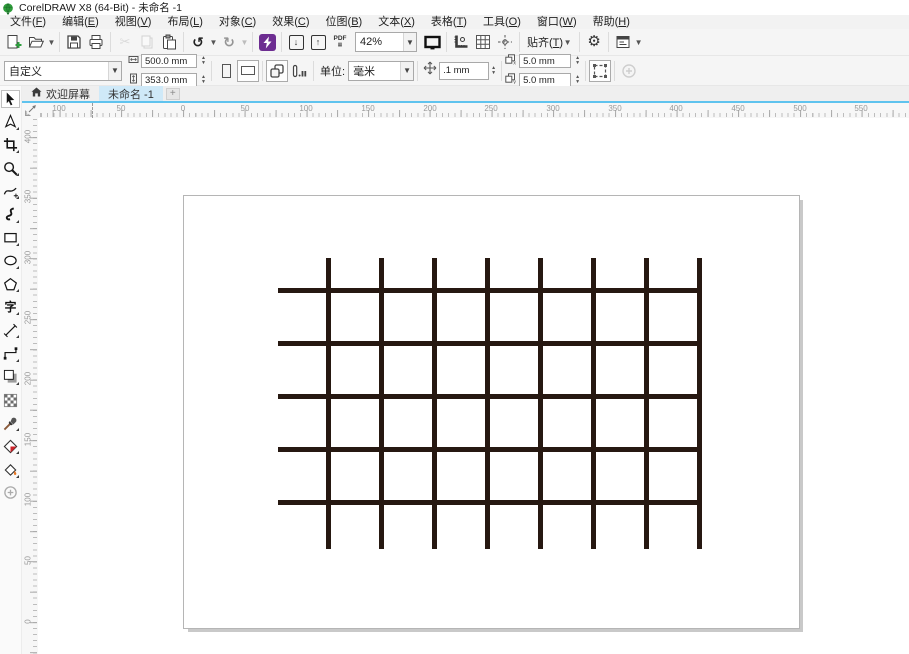 This screenshot has height=654, width=909. What do you see at coordinates (172, 94) in the screenshot?
I see `new-tab-button: +` at bounding box center [172, 94].